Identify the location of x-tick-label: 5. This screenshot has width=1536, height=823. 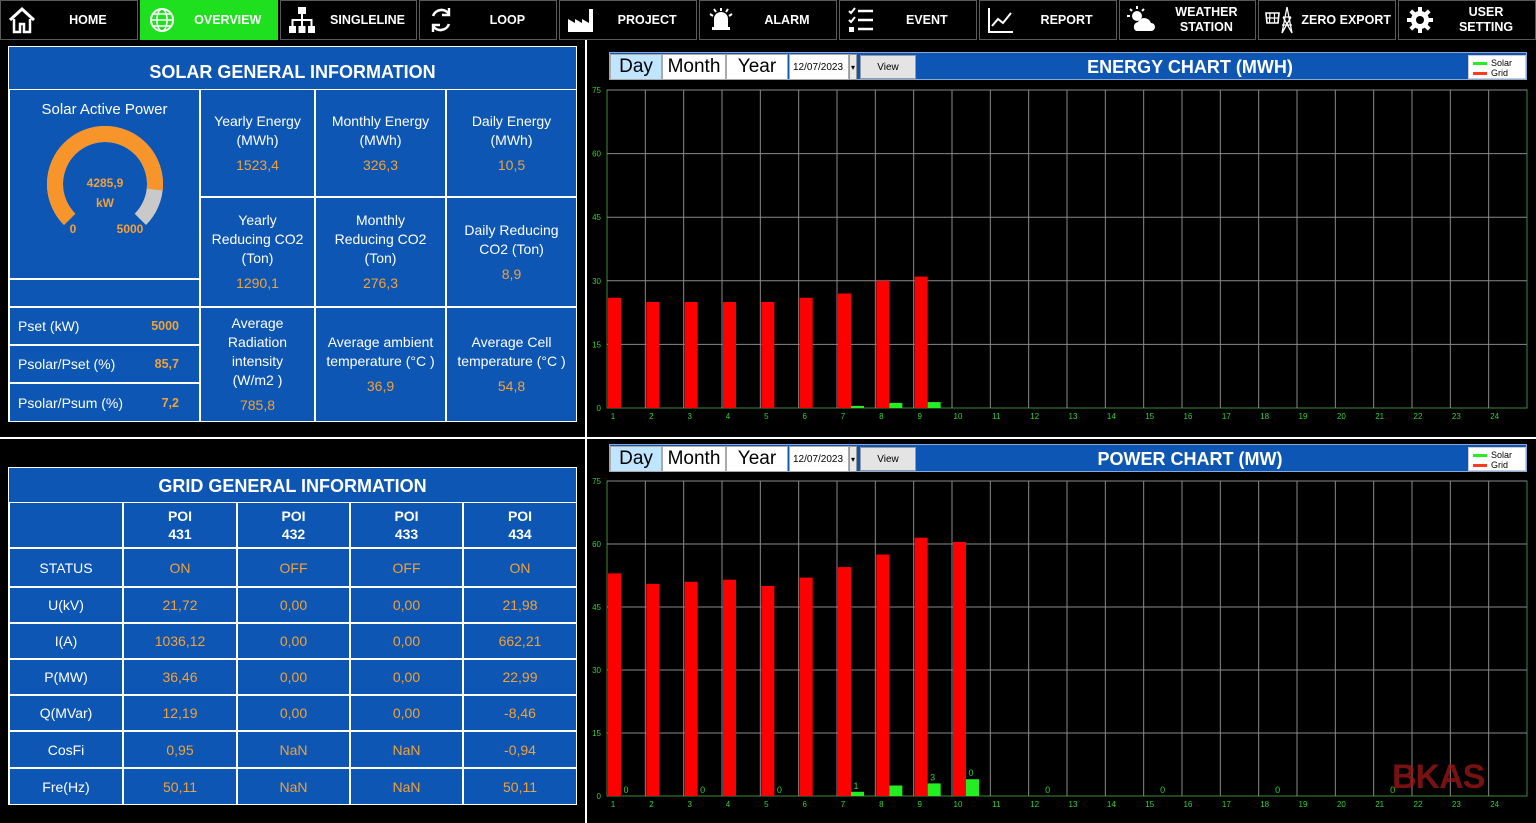
(766, 804).